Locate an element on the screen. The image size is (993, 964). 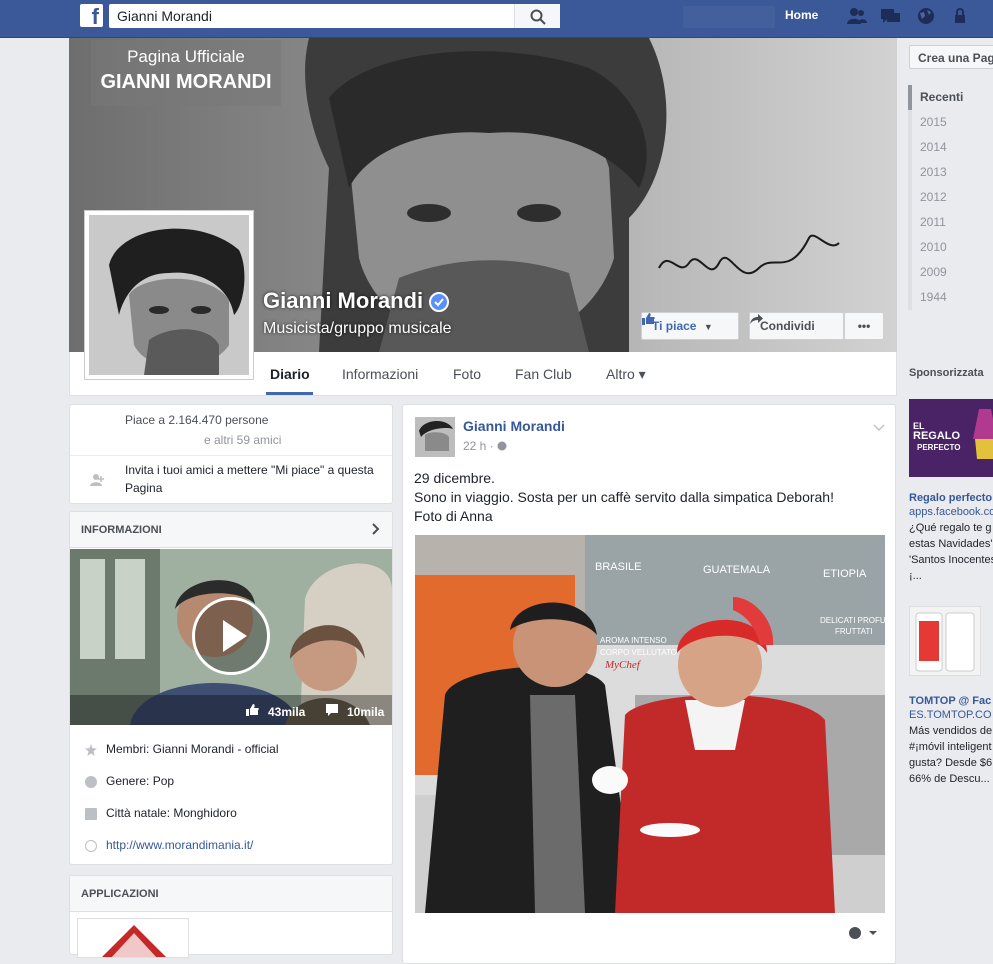
page-name-text: Gianni Morandi is located at coordinates (343, 300).